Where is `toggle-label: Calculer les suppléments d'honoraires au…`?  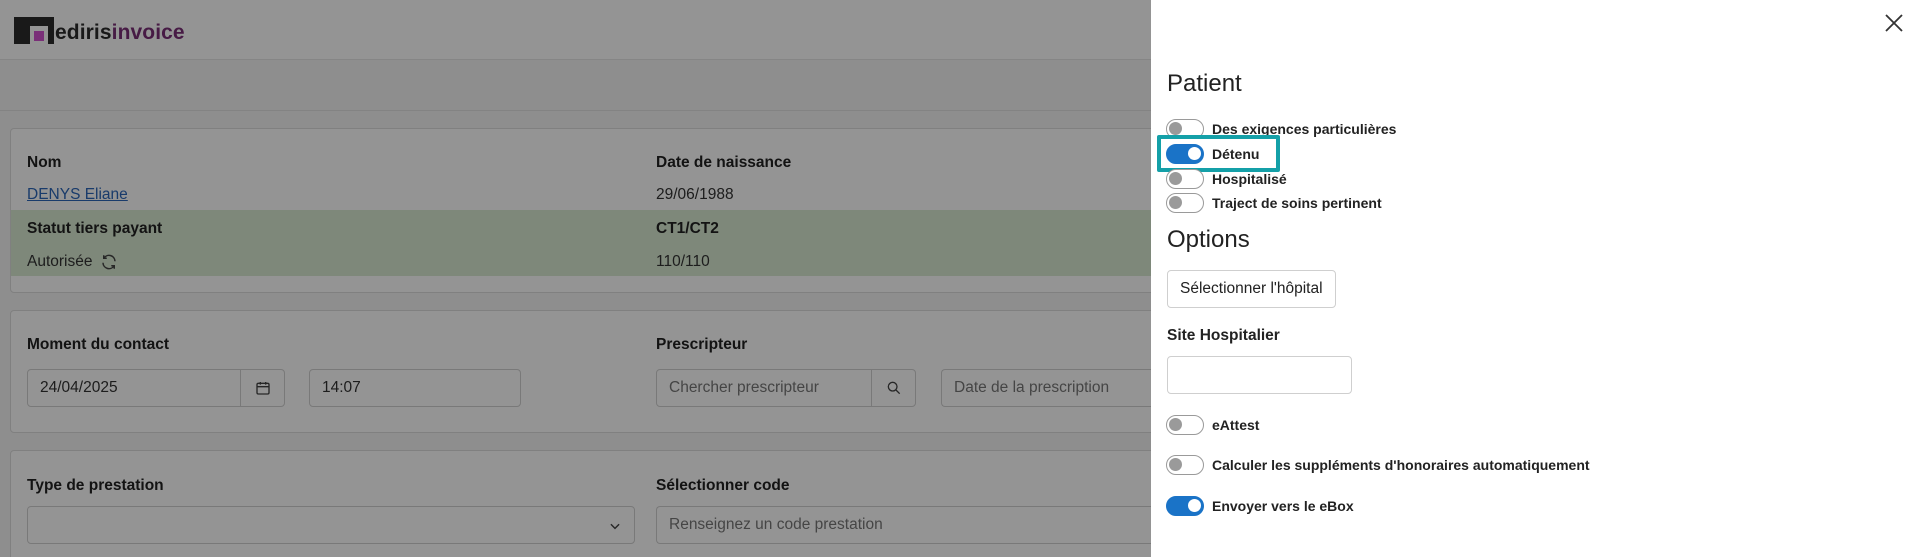 toggle-label: Calculer les suppléments d'honoraires au… is located at coordinates (1401, 465).